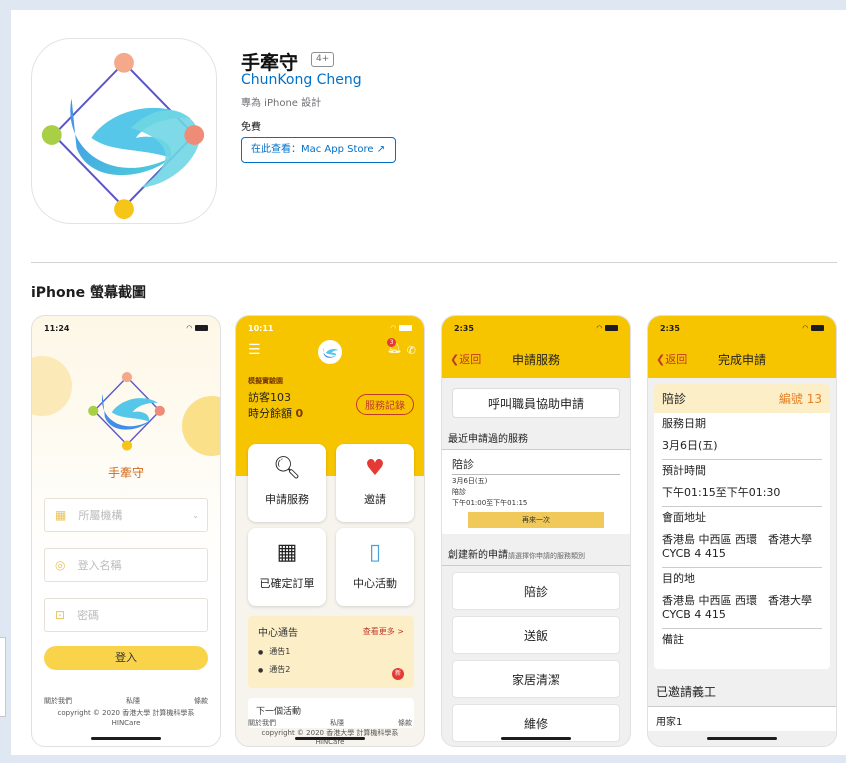 The height and width of the screenshot is (763, 846). I want to click on screenshots-section-title: iPhone 螢幕截圖, so click(88, 293).